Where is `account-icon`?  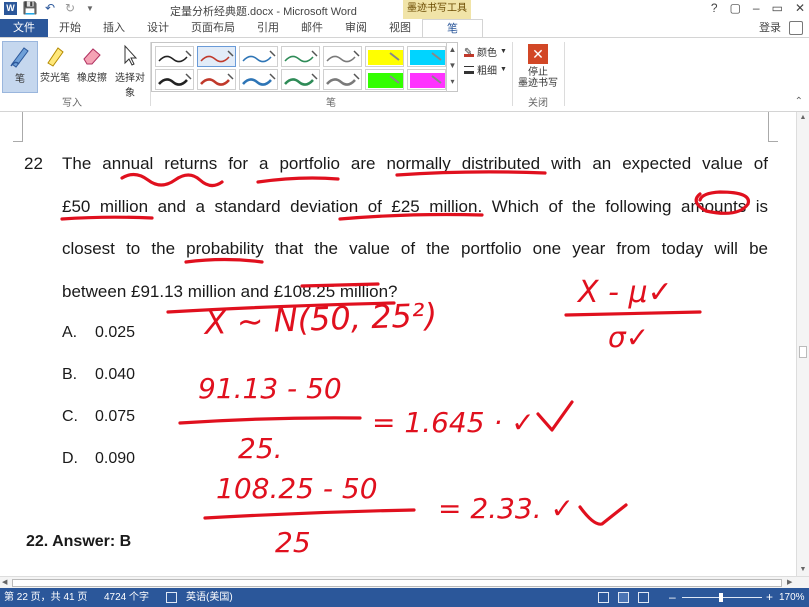 account-icon is located at coordinates (796, 28).